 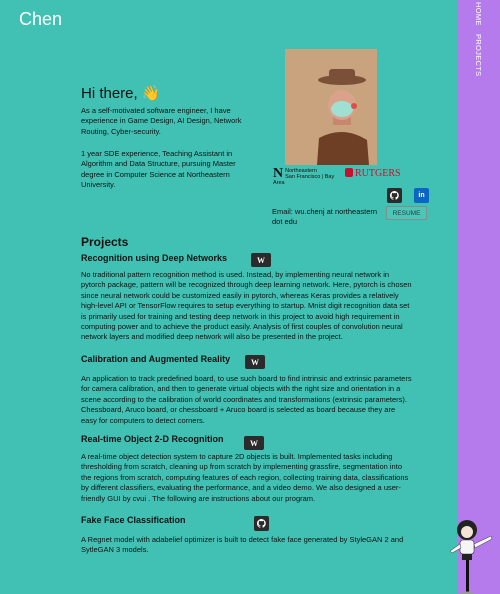 What do you see at coordinates (133, 520) in the screenshot?
I see `project-title-fake-face: Fake Face Classification` at bounding box center [133, 520].